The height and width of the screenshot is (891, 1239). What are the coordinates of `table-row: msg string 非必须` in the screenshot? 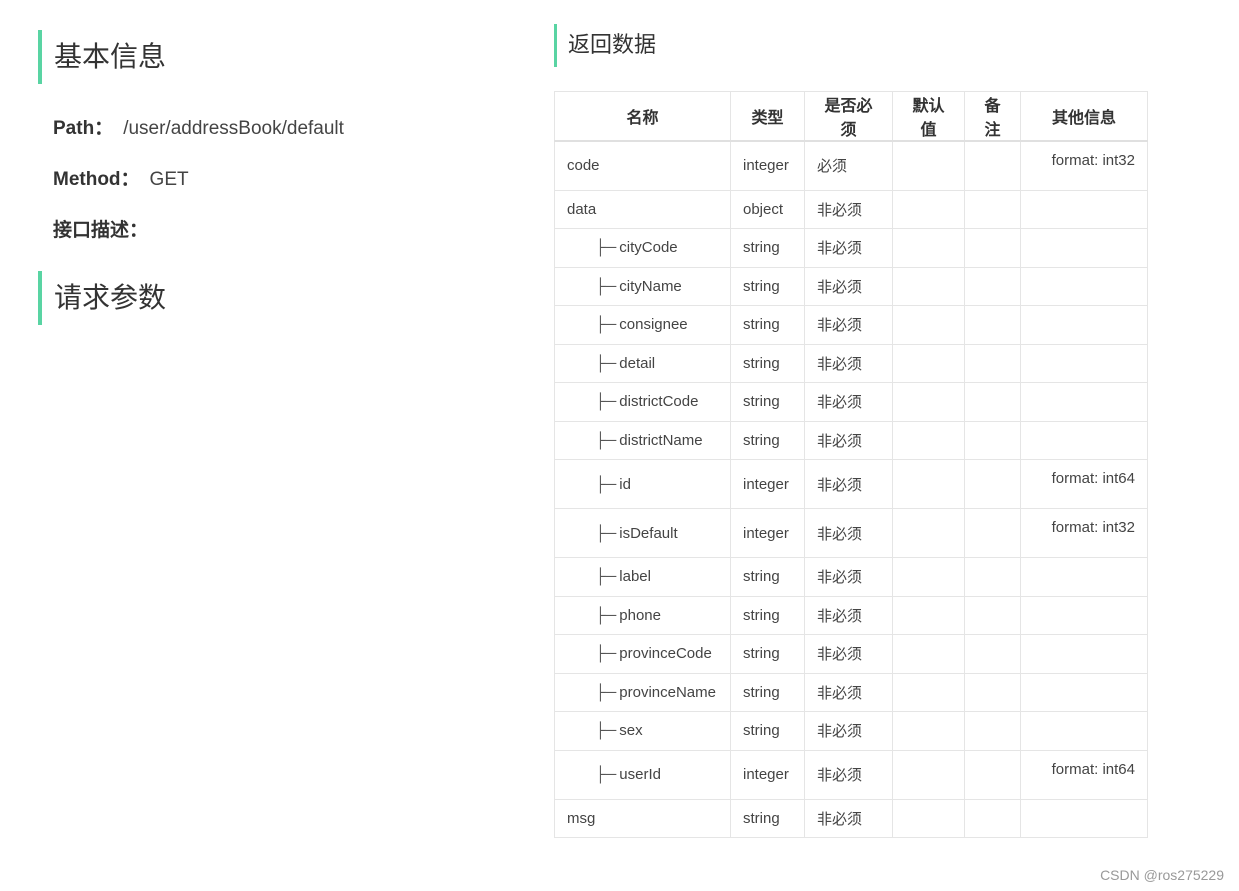 It's located at (851, 818).